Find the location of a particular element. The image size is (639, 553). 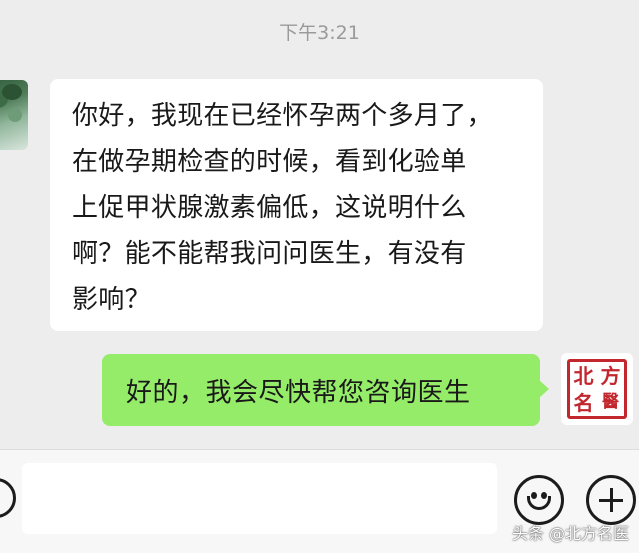

outgoing-message-bubble: 好的，我会尽快帮您咨询医生 is located at coordinates (325, 390).